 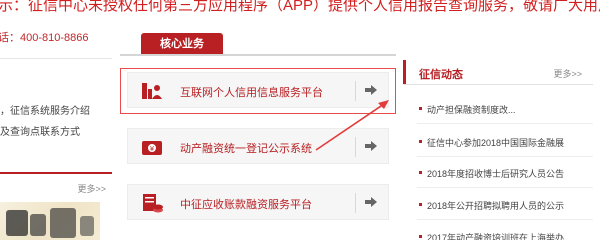 What do you see at coordinates (498, 84) in the screenshot?
I see `news-divider` at bounding box center [498, 84].